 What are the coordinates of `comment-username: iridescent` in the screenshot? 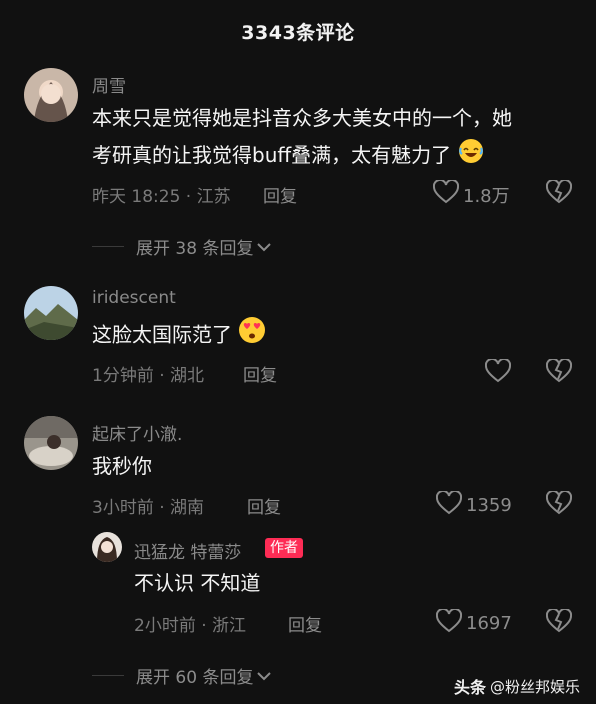 It's located at (134, 298).